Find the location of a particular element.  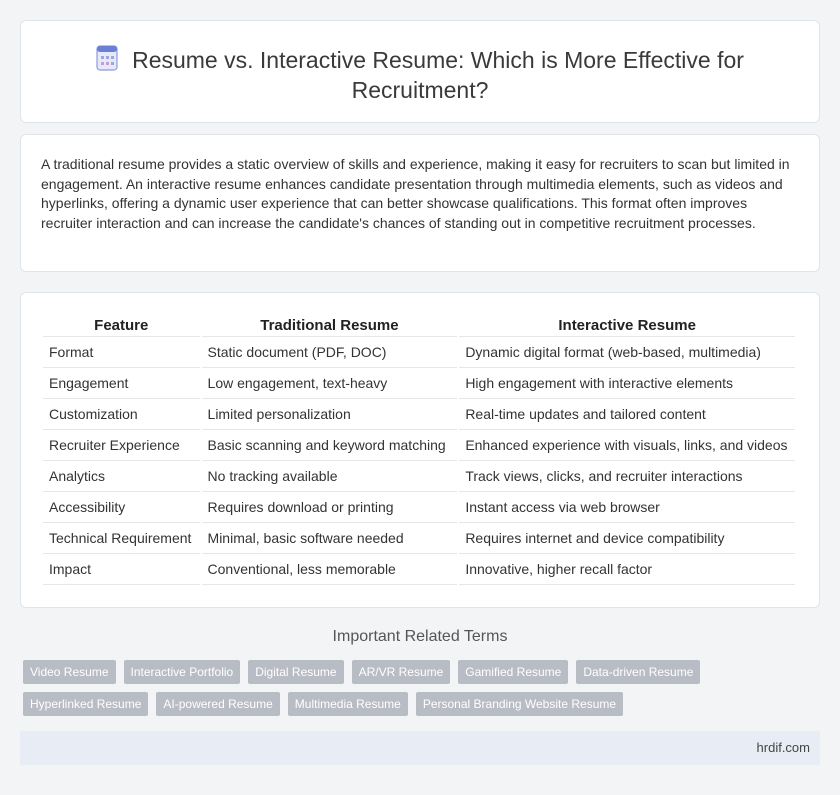

traditional-cell: Minimal, basic software needed is located at coordinates (329, 538).